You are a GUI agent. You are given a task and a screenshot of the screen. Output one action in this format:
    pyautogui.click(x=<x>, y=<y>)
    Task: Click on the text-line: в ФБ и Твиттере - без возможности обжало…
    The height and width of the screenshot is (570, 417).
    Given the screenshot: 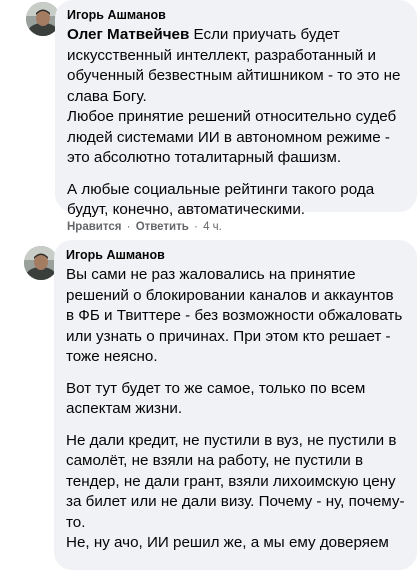 What is the action you would take?
    pyautogui.click(x=234, y=315)
    